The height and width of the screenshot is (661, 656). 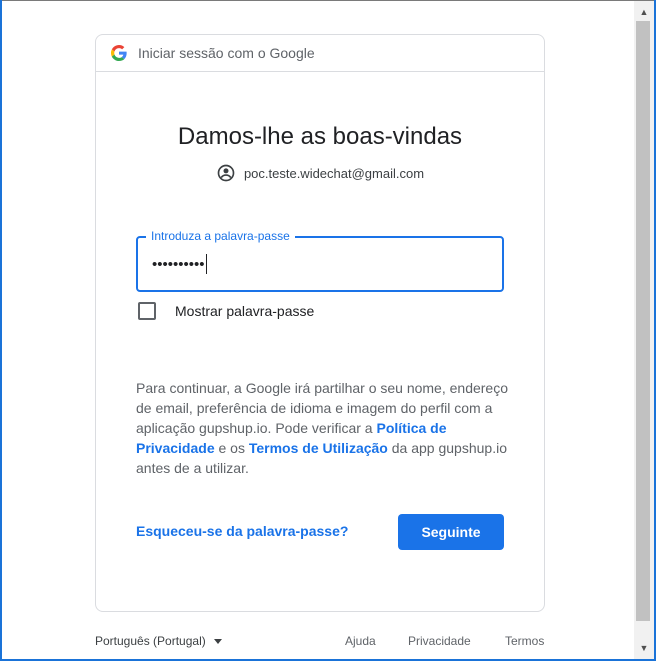 I want to click on info-text-2: e os, so click(x=231, y=448).